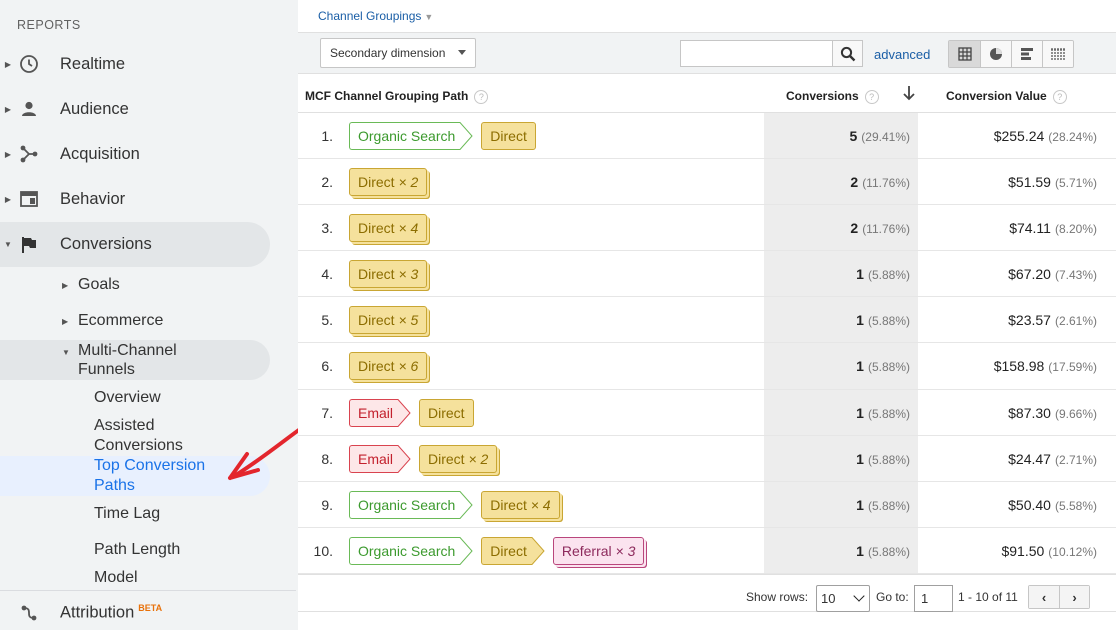 Image resolution: width=1116 pixels, height=630 pixels. What do you see at coordinates (388, 274) in the screenshot?
I see `channel-chip-direct: Direct × 3` at bounding box center [388, 274].